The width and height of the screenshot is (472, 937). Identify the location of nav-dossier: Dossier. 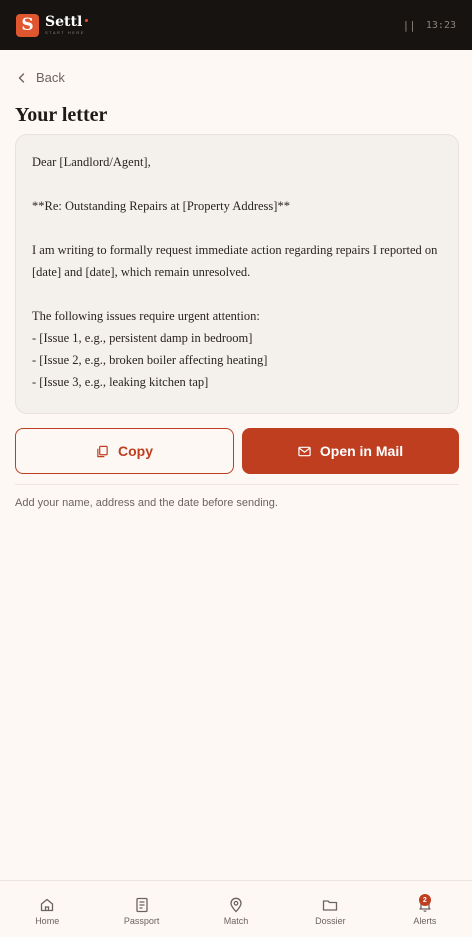
(330, 909).